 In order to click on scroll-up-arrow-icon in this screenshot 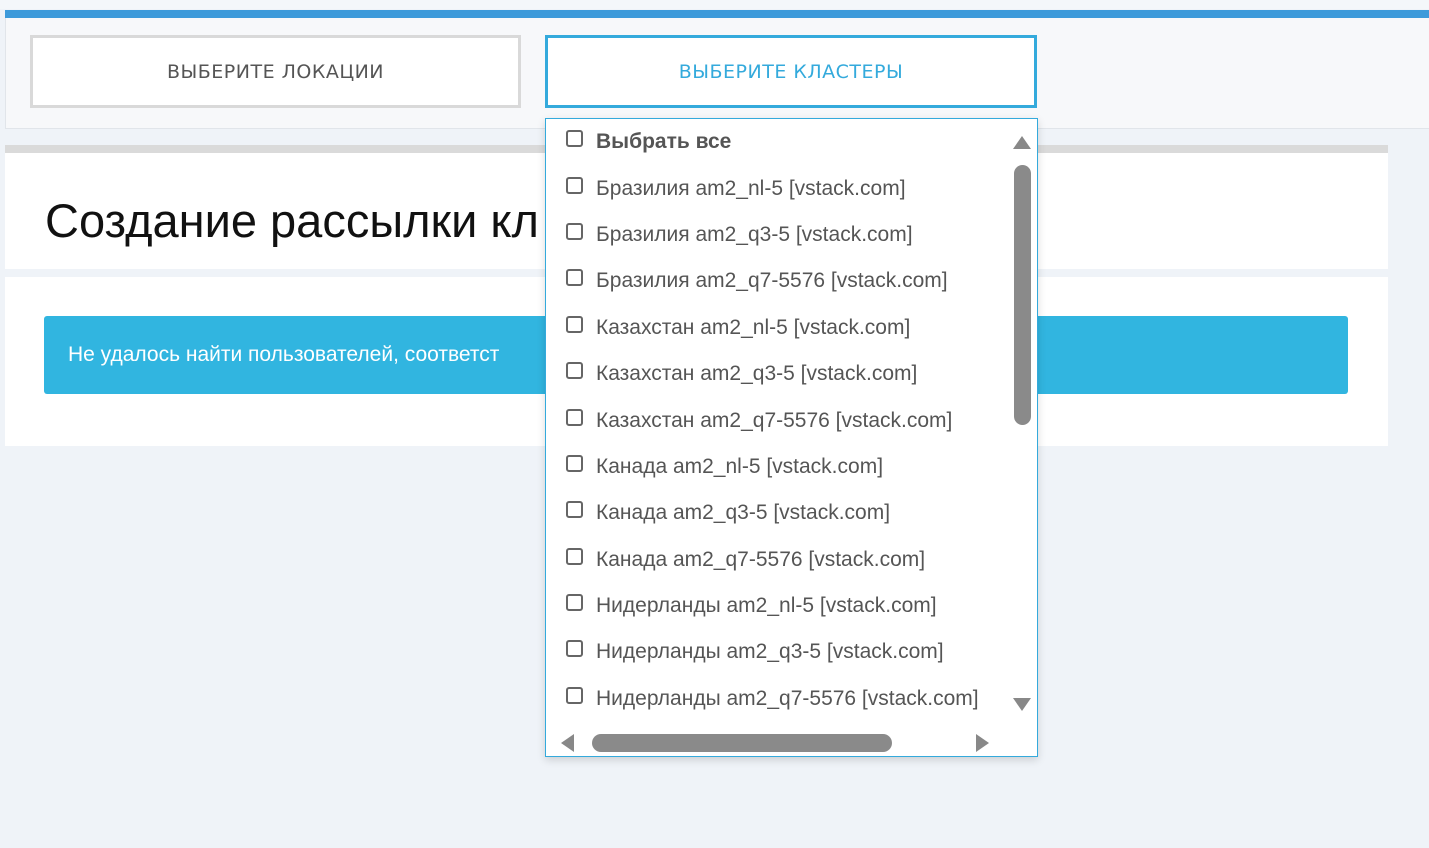, I will do `click(1022, 142)`.